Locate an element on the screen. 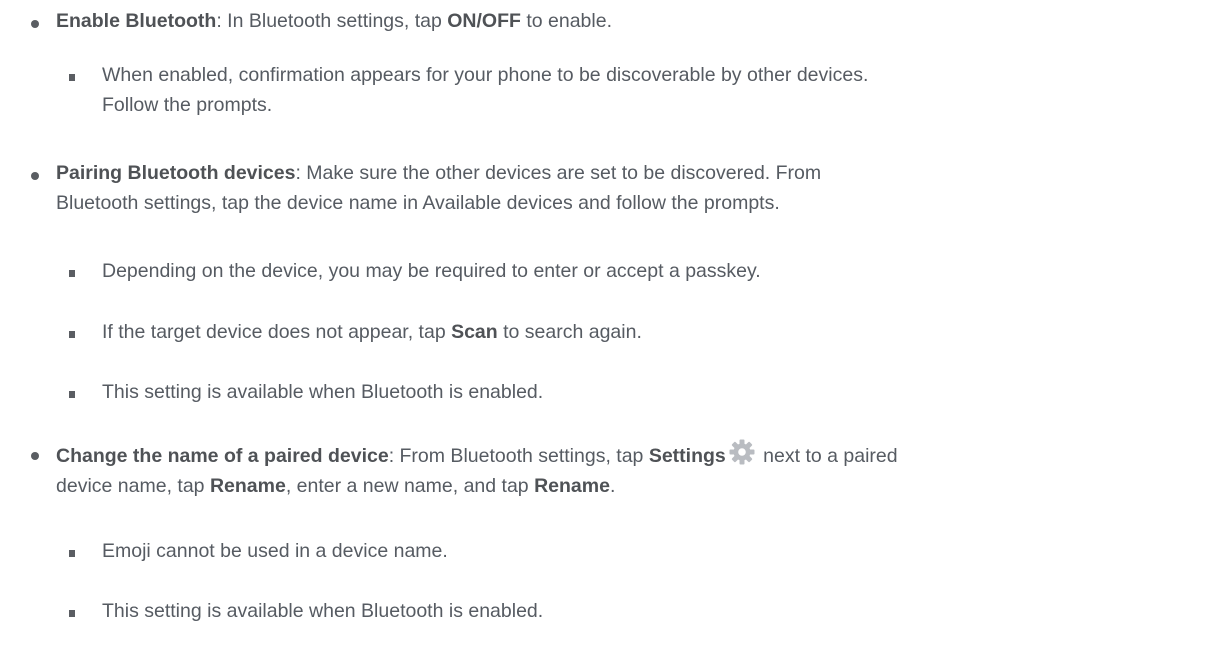 The image size is (1218, 649). item-title: Enable Bluetooth is located at coordinates (136, 21).